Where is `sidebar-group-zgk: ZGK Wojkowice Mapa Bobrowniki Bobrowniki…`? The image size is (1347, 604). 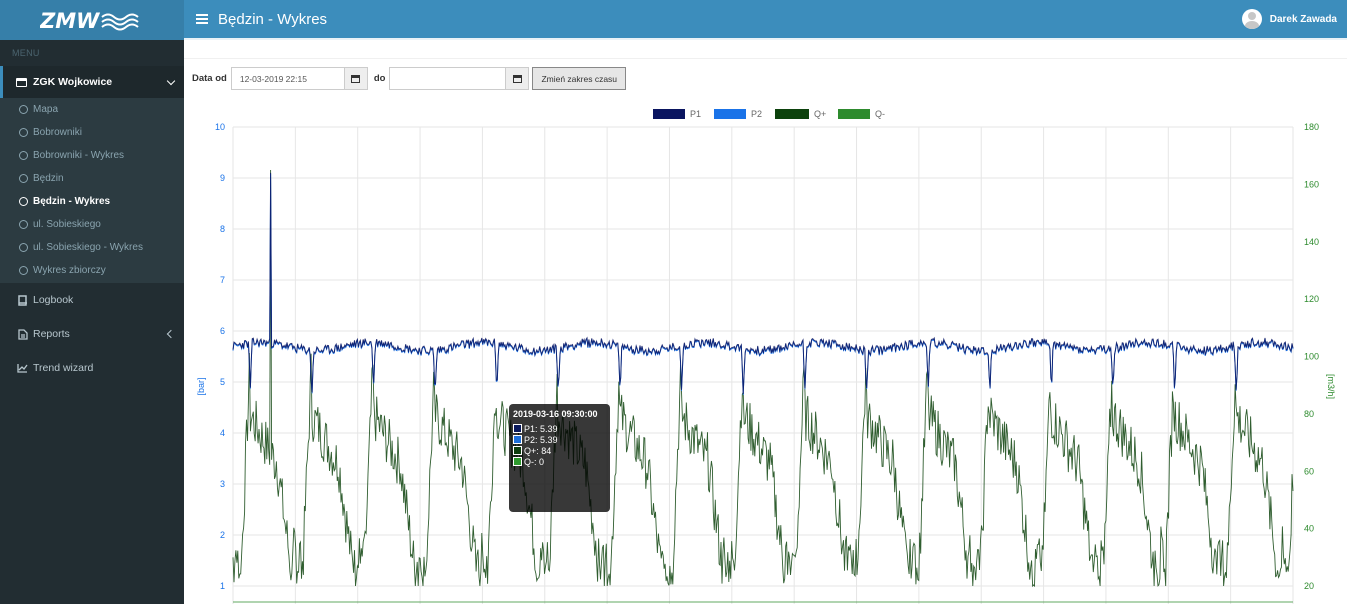 sidebar-group-zgk: ZGK Wojkowice Mapa Bobrowniki Bobrowniki… is located at coordinates (92, 174).